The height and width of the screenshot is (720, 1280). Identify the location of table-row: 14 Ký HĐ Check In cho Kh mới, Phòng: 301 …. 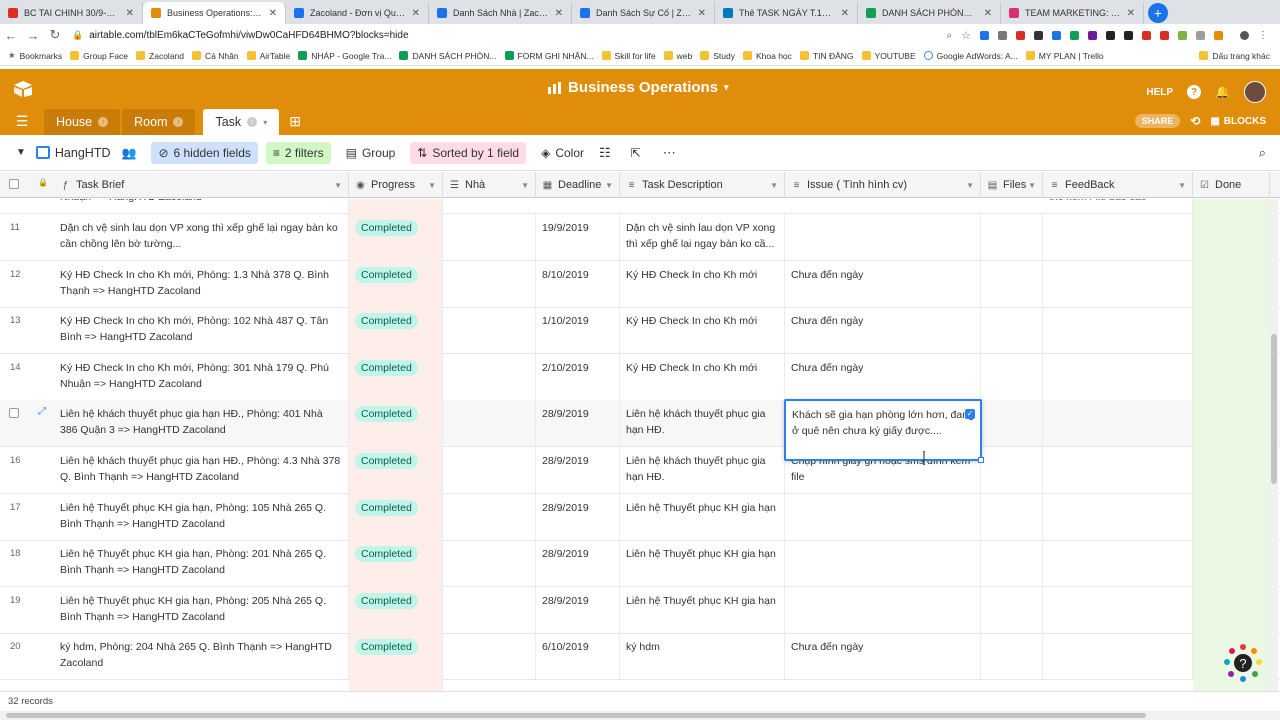
(640, 377).